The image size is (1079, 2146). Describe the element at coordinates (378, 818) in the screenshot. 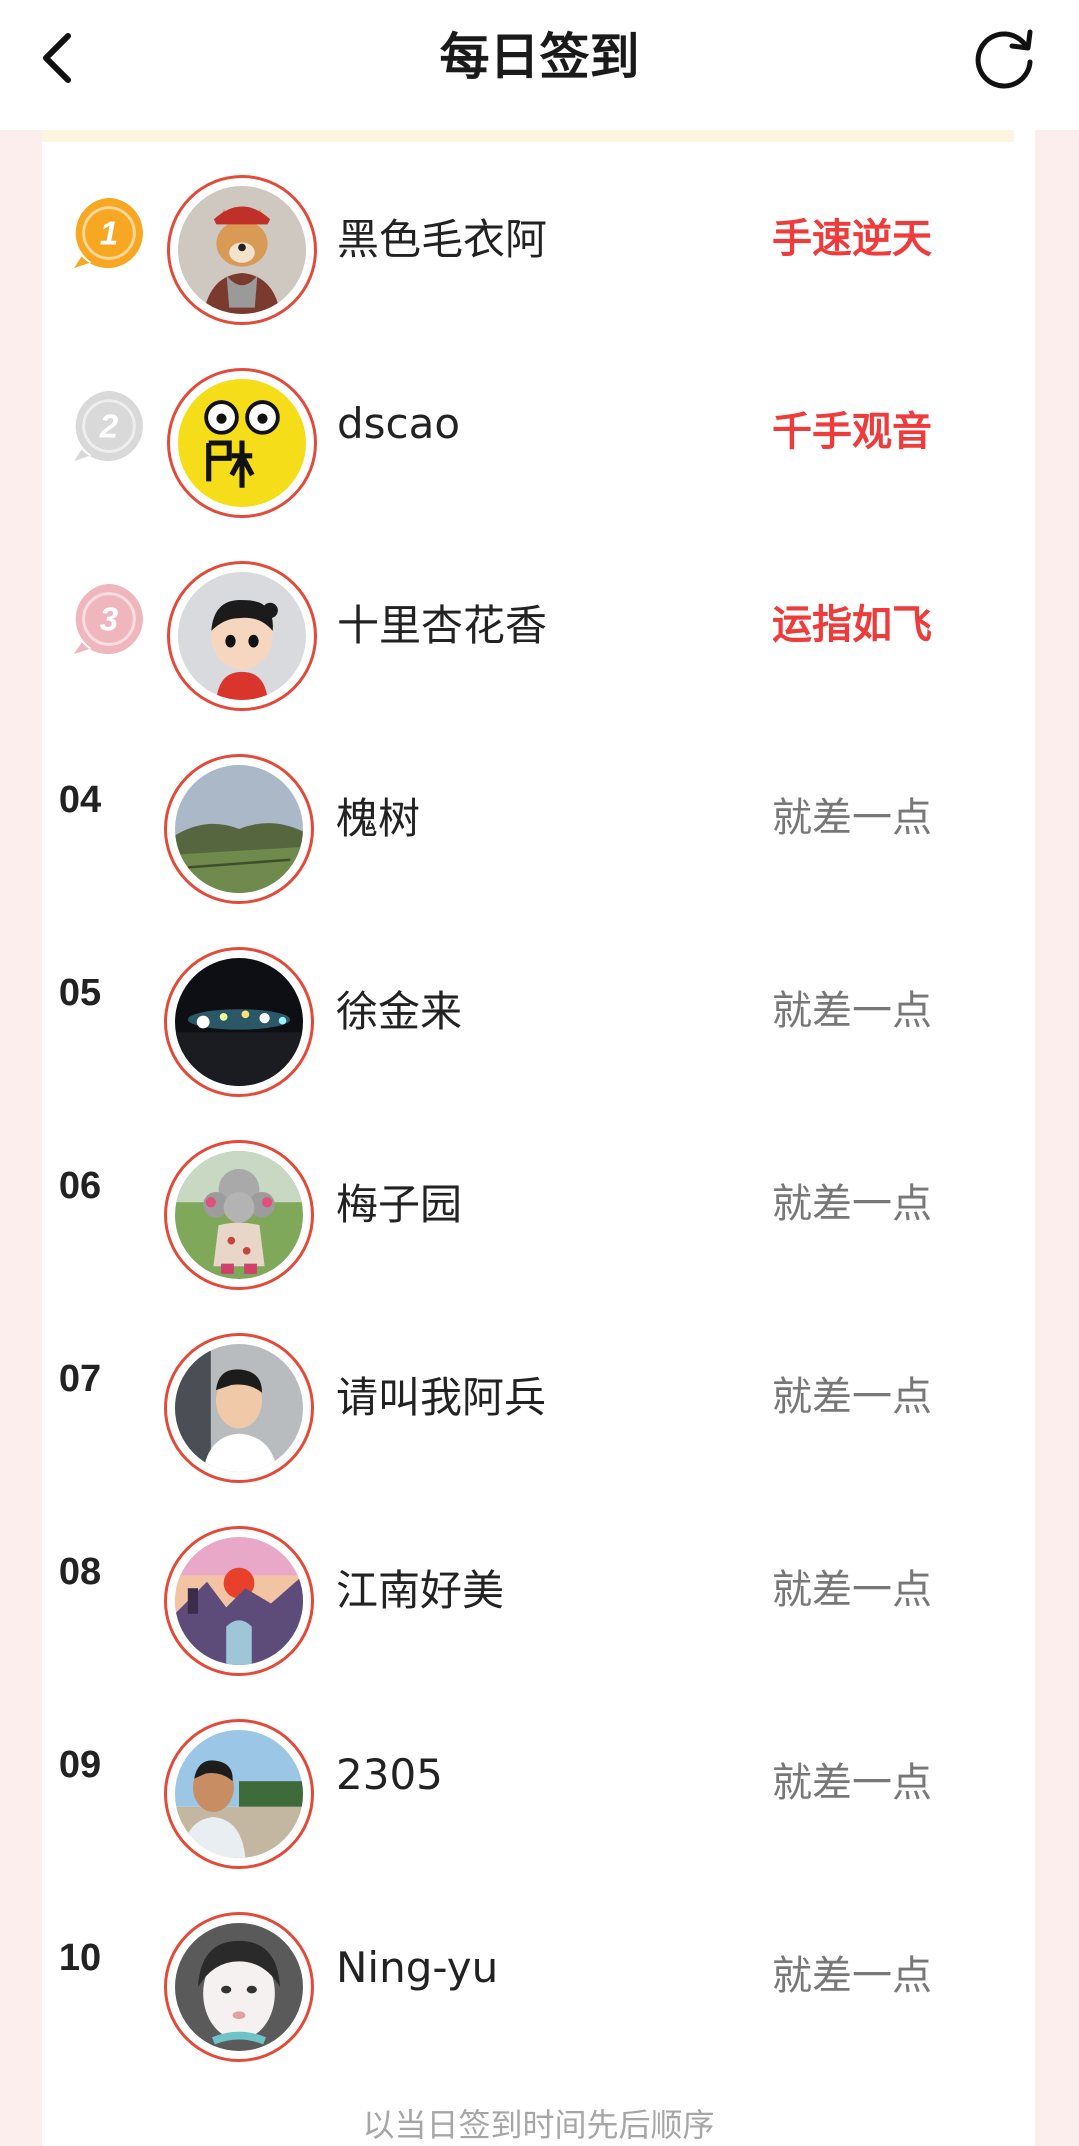

I see `user-name: 槐树` at that location.